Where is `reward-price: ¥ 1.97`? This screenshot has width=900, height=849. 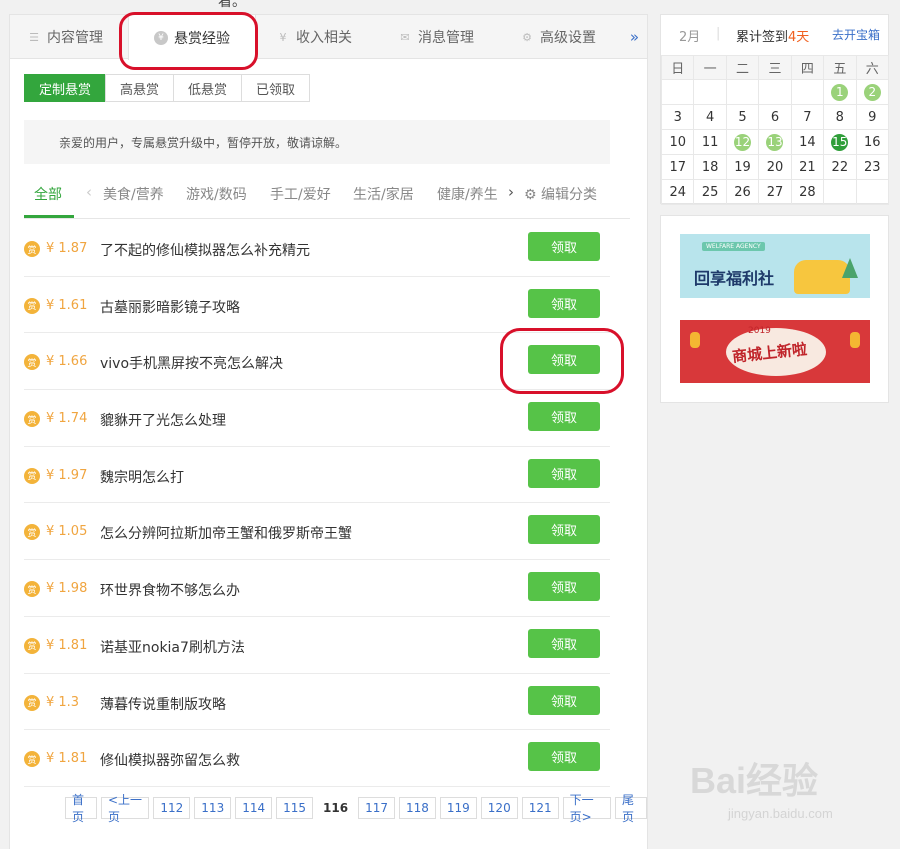 reward-price: ¥ 1.97 is located at coordinates (67, 475).